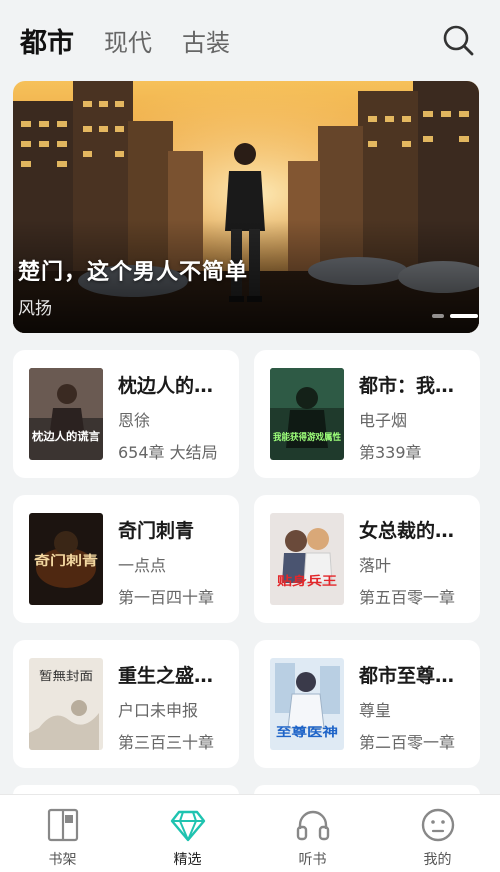 The width and height of the screenshot is (500, 872). Describe the element at coordinates (437, 860) in the screenshot. I see `nav-label: 我的` at that location.